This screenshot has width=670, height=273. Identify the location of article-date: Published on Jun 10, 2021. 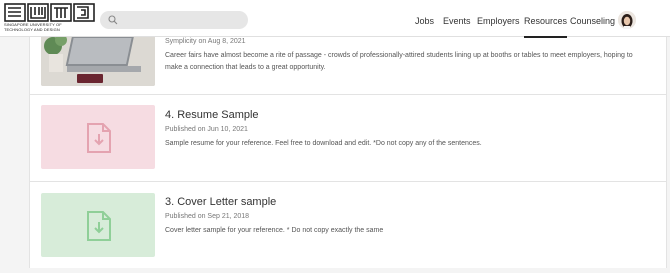
(206, 129).